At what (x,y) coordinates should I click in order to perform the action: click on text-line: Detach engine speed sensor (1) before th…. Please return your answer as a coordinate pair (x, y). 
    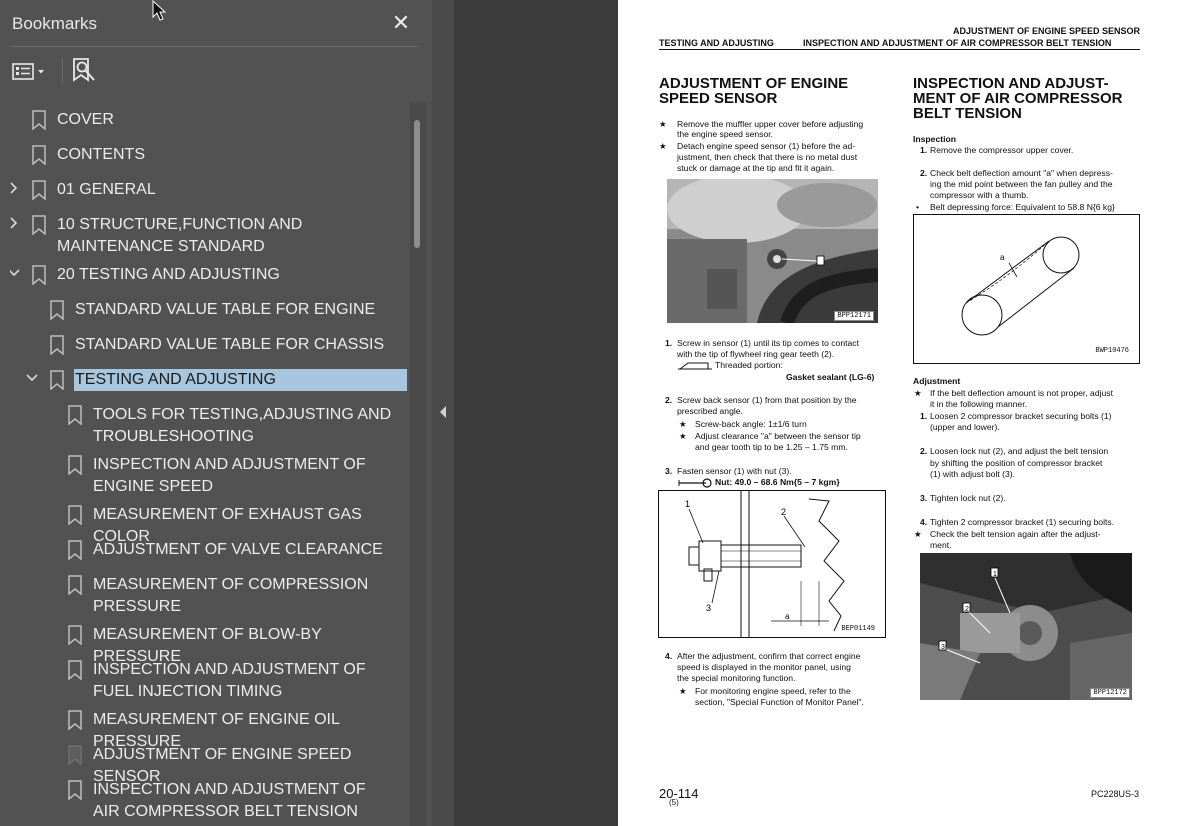
    Looking at the image, I should click on (766, 146).